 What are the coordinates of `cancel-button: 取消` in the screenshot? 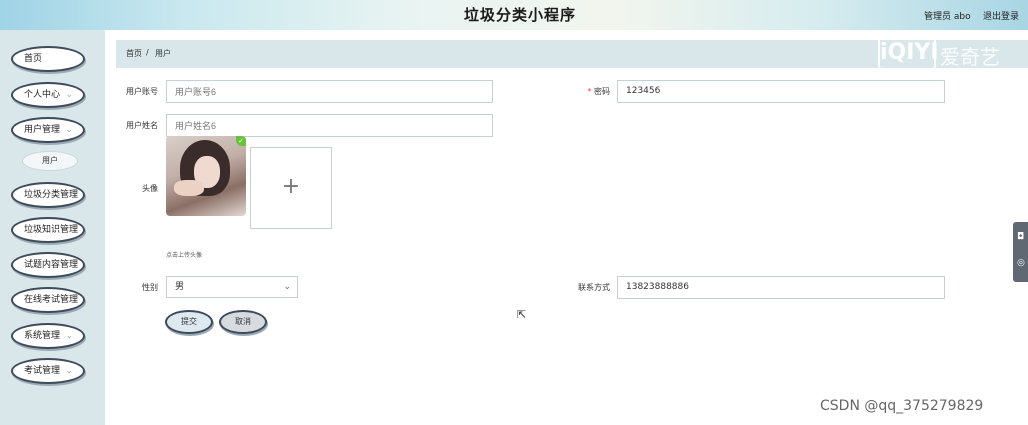 It's located at (243, 322).